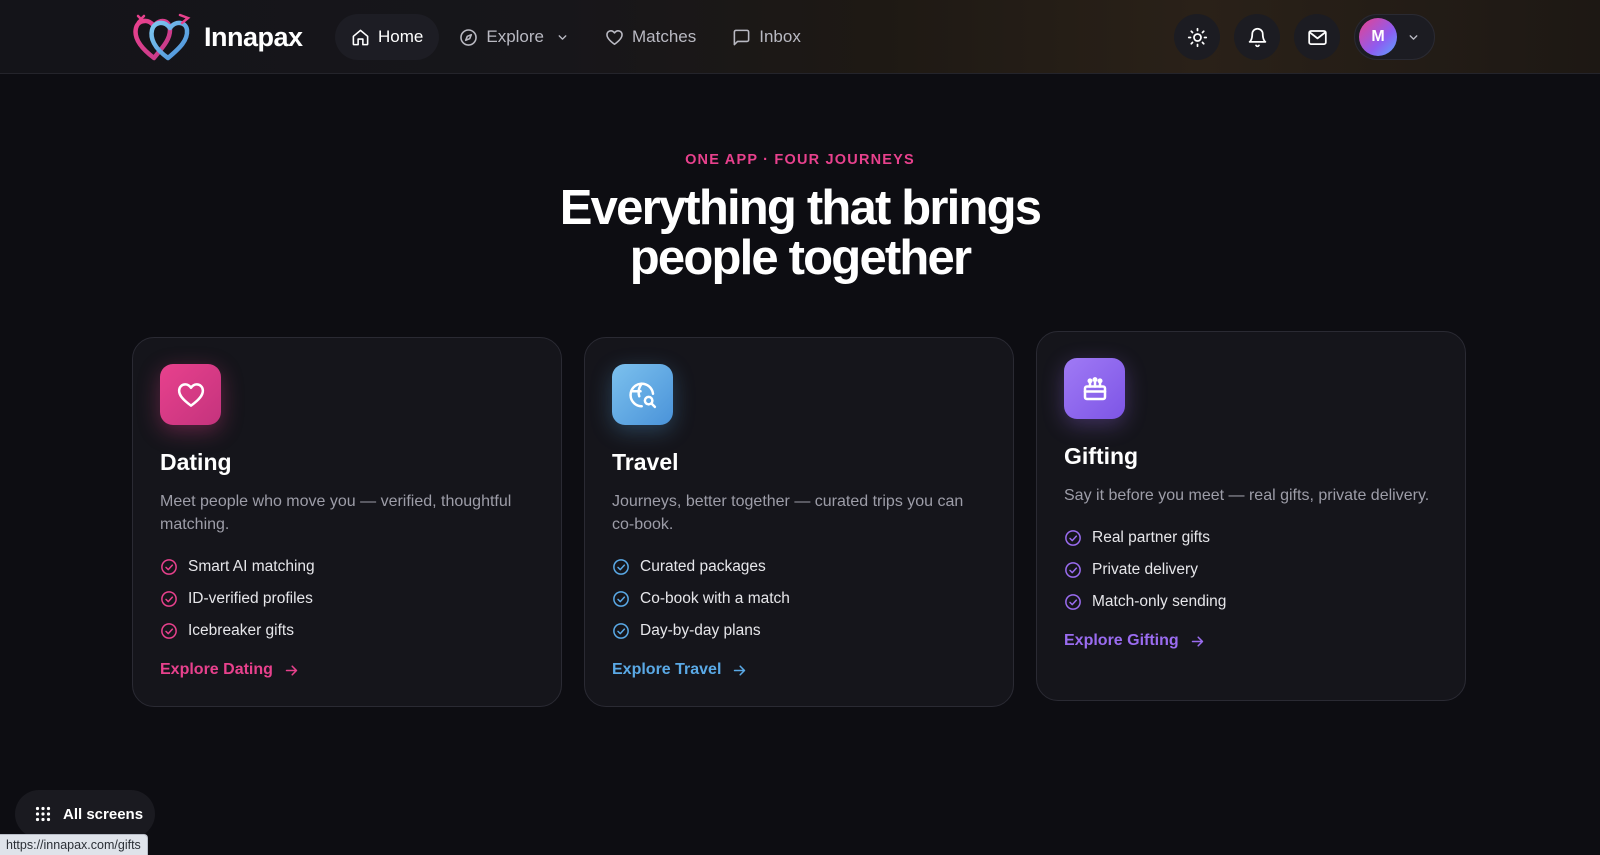  I want to click on hero-eyebrow: ONE APP · FOUR JOURNEYS, so click(800, 160).